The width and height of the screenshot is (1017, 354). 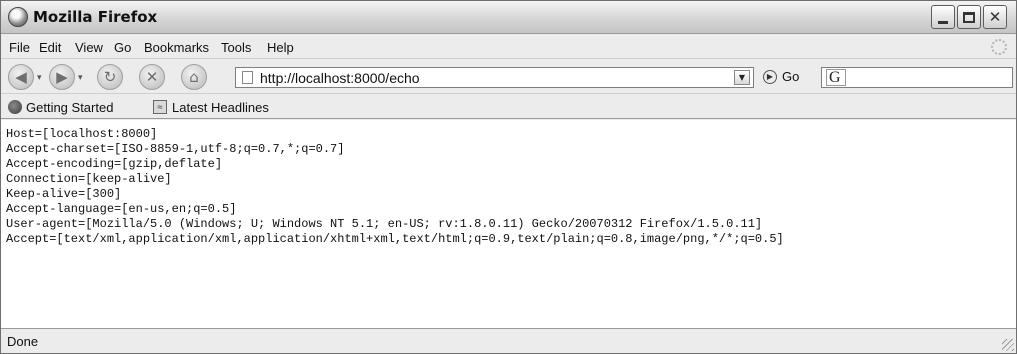 I want to click on firefox-icon, so click(x=18, y=17).